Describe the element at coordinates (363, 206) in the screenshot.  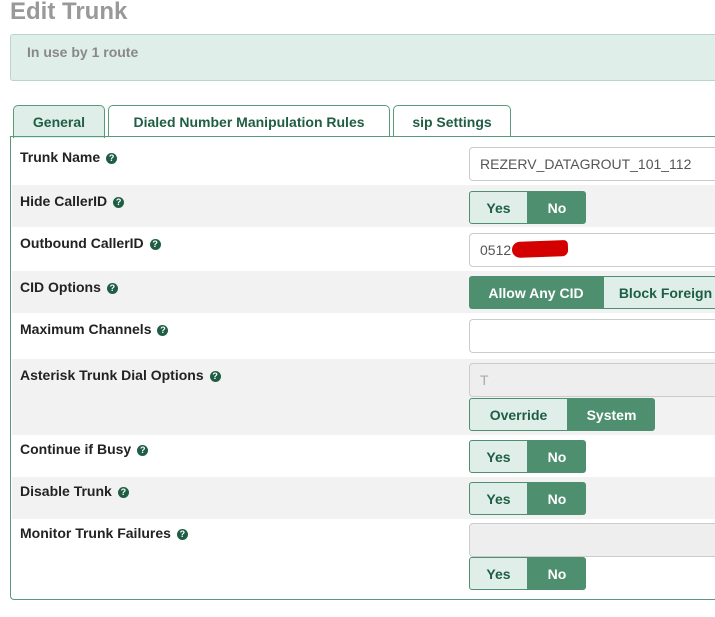
I see `hide-callerid-row: Hide CallerID? Yes No` at that location.